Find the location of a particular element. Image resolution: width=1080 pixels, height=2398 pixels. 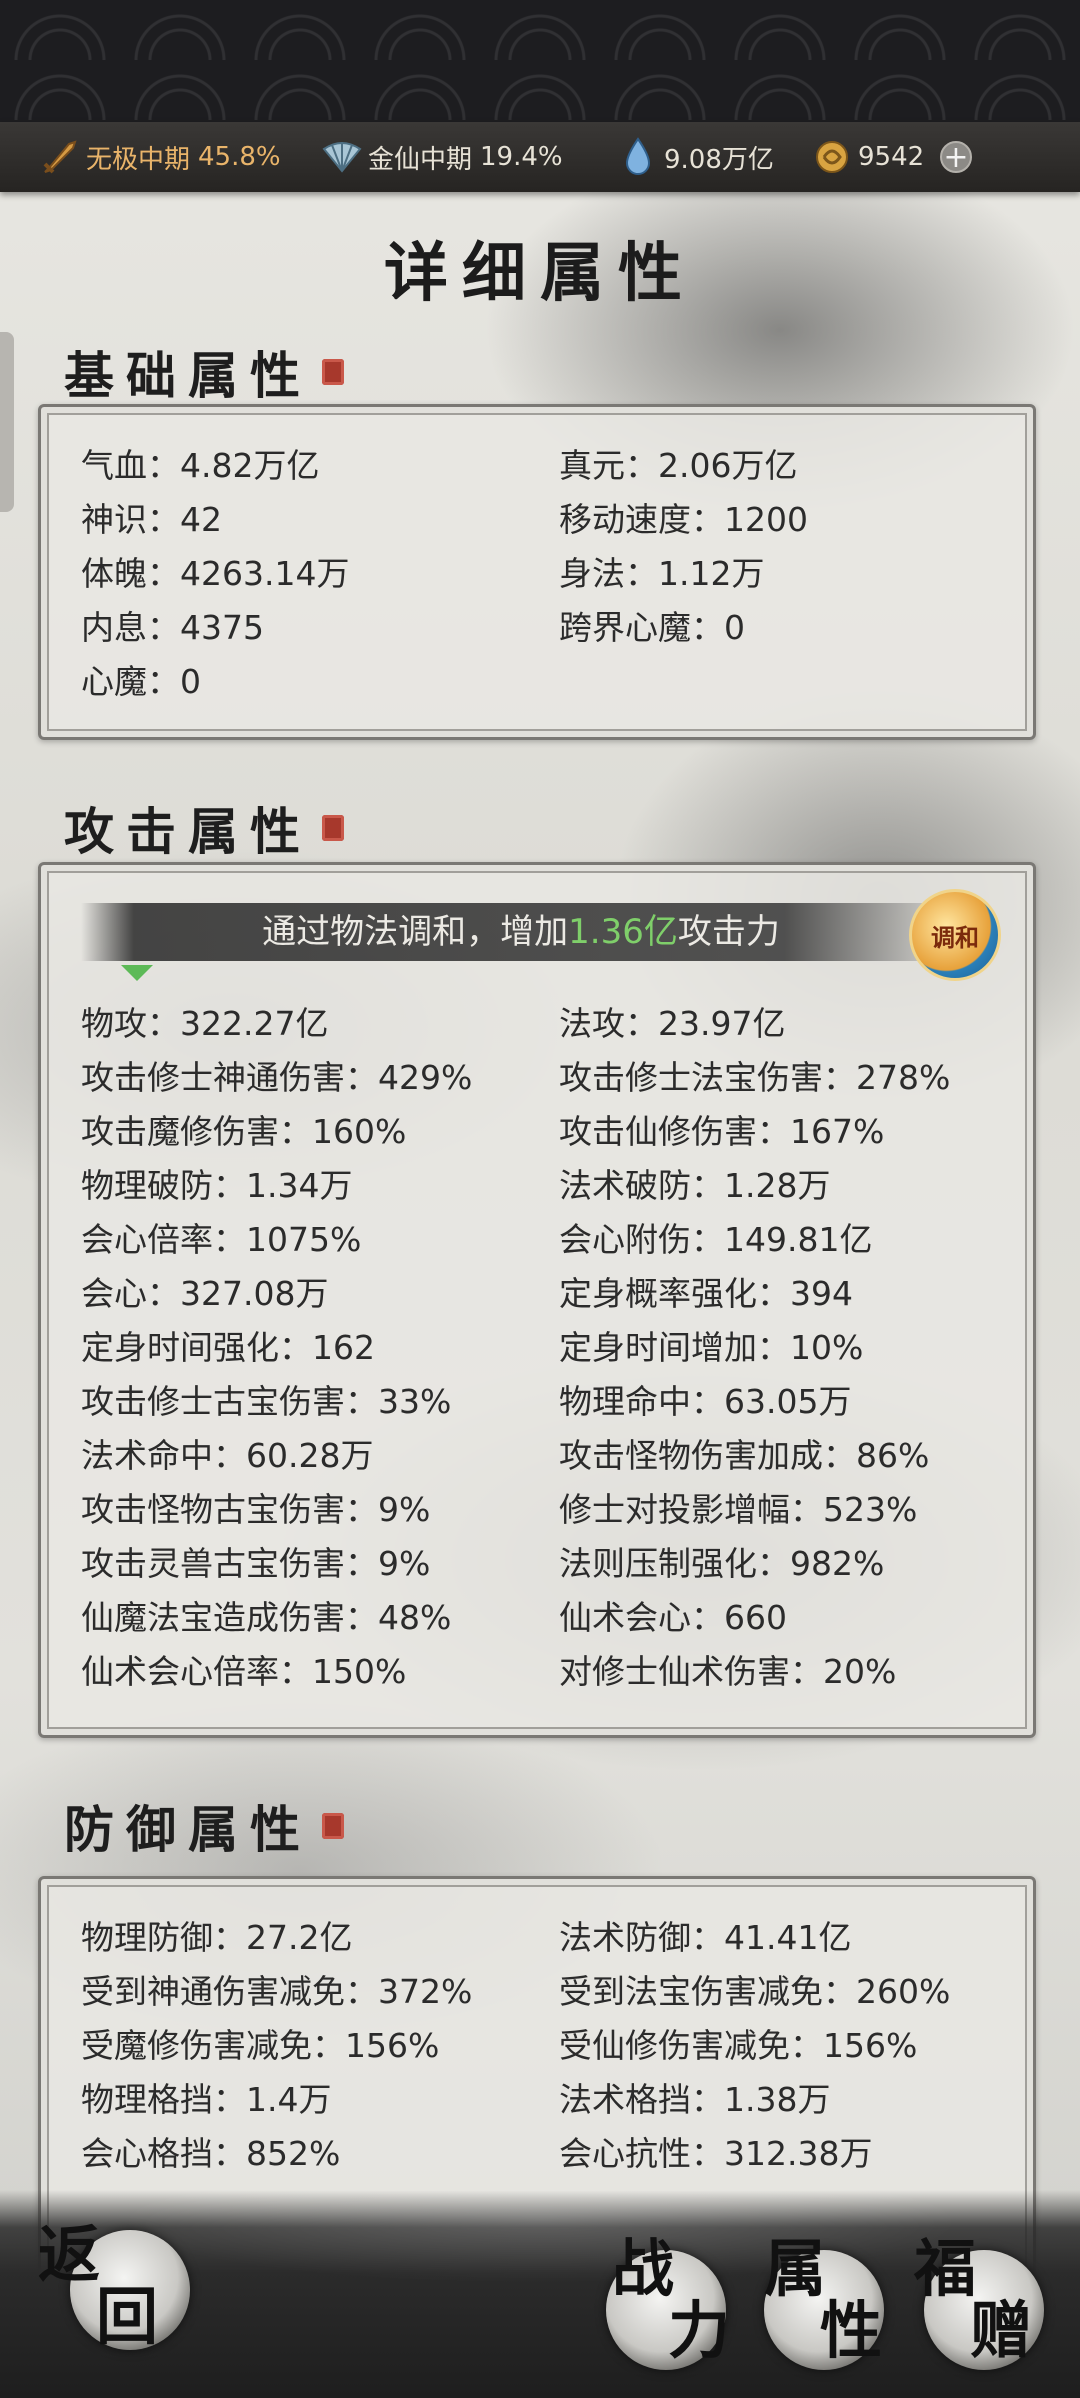

stat-cell: 修士对投影增幅：523% is located at coordinates (738, 1509).